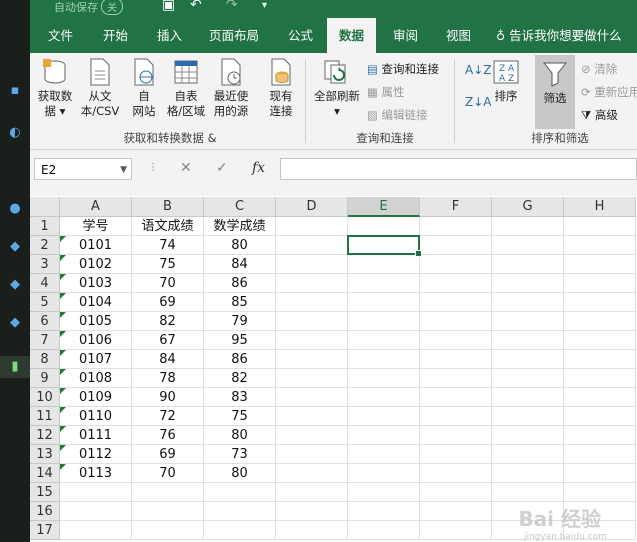  What do you see at coordinates (45, 397) in the screenshot?
I see `row-header-10: 10` at bounding box center [45, 397].